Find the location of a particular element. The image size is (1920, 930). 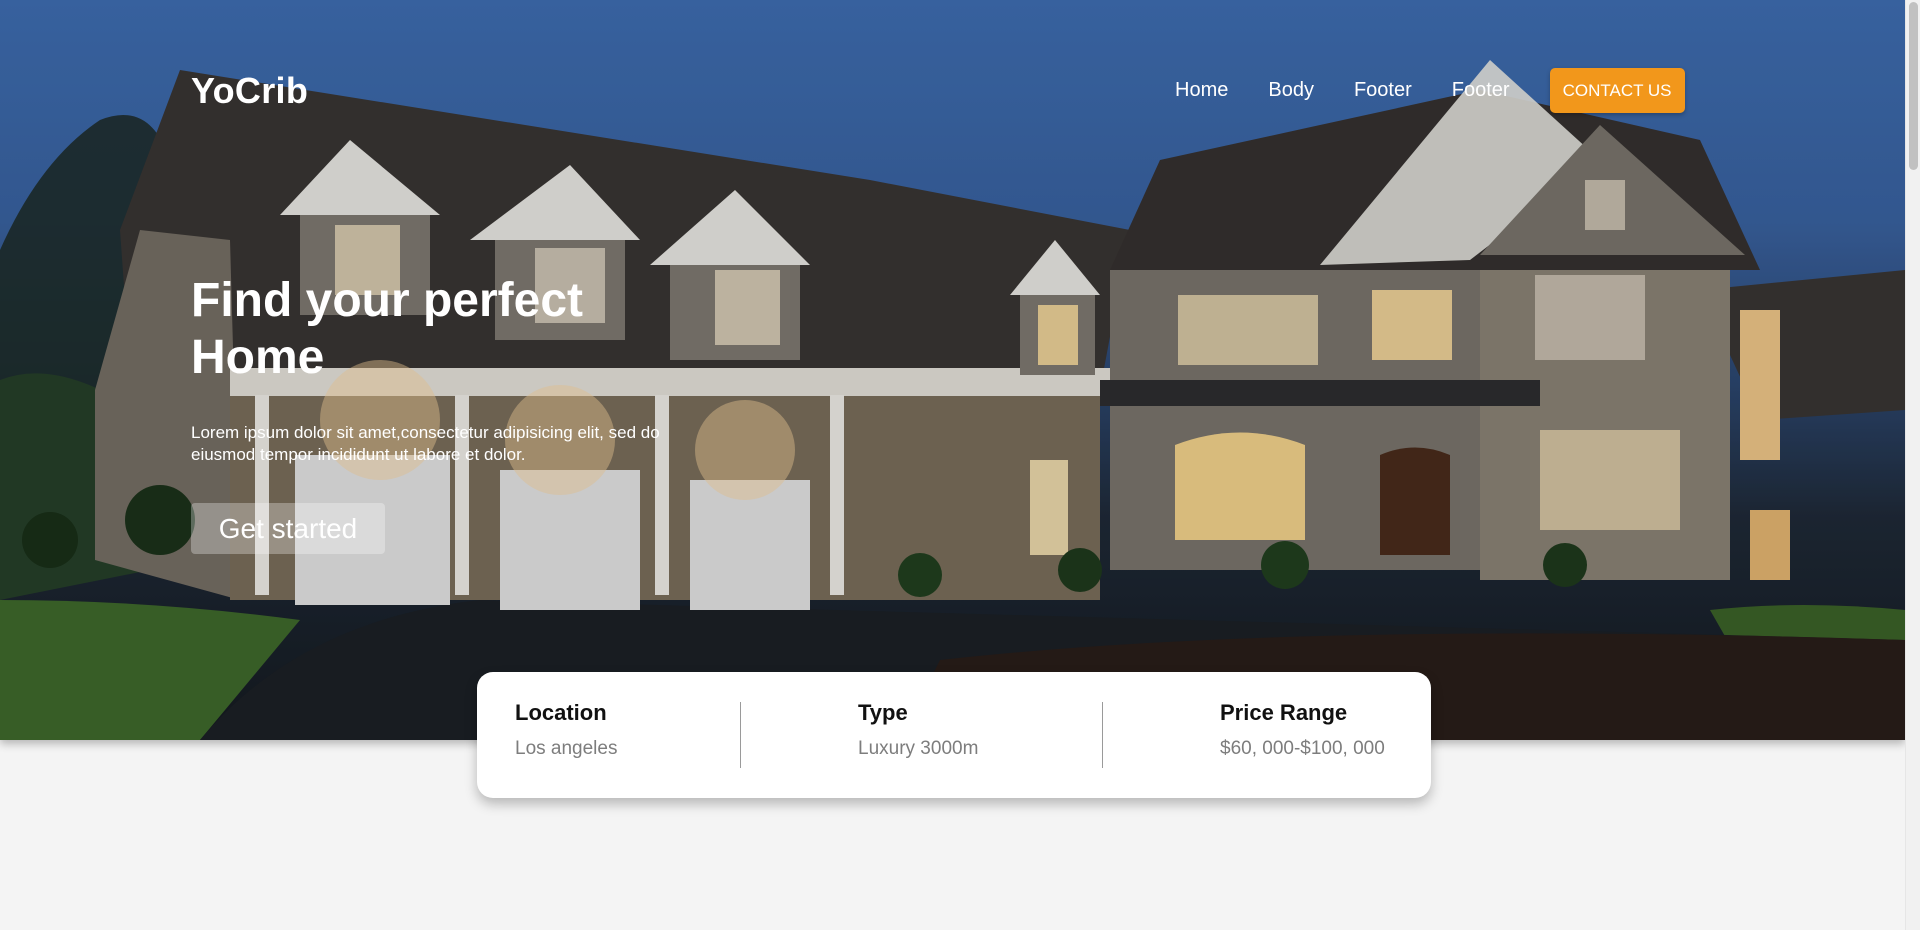

scrollbar-thumb is located at coordinates (1913, 86).